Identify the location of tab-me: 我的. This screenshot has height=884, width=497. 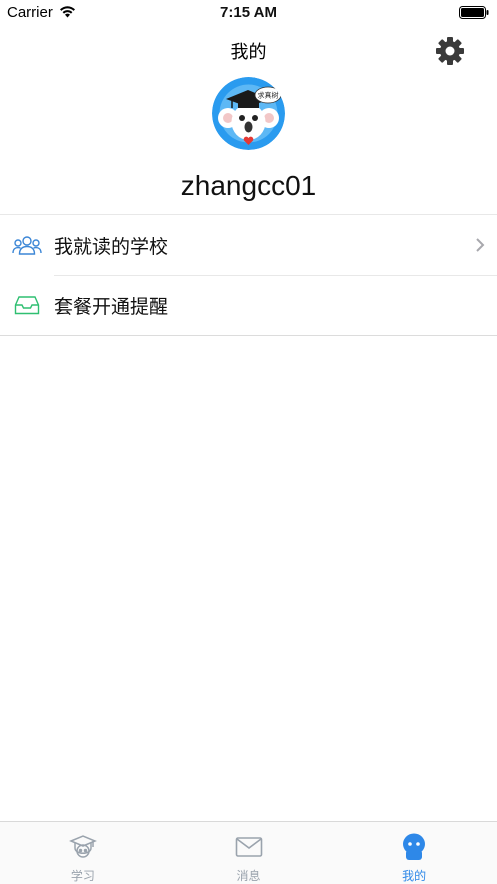
(414, 853).